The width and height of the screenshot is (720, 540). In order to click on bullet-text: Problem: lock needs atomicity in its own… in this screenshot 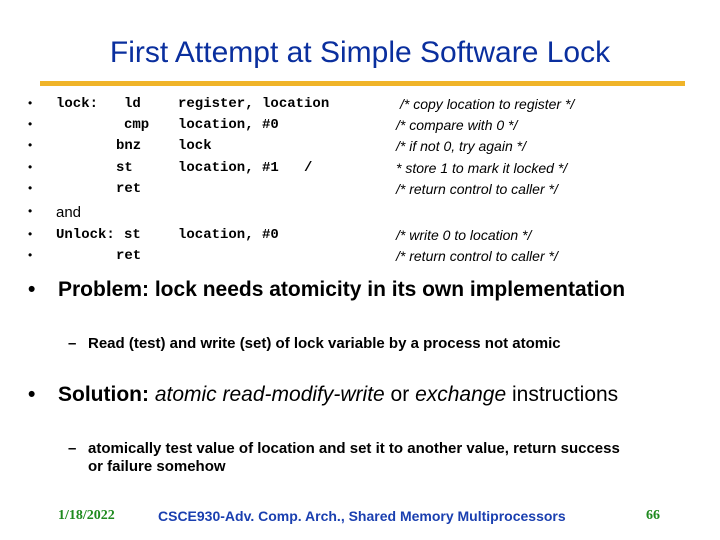, I will do `click(342, 289)`.